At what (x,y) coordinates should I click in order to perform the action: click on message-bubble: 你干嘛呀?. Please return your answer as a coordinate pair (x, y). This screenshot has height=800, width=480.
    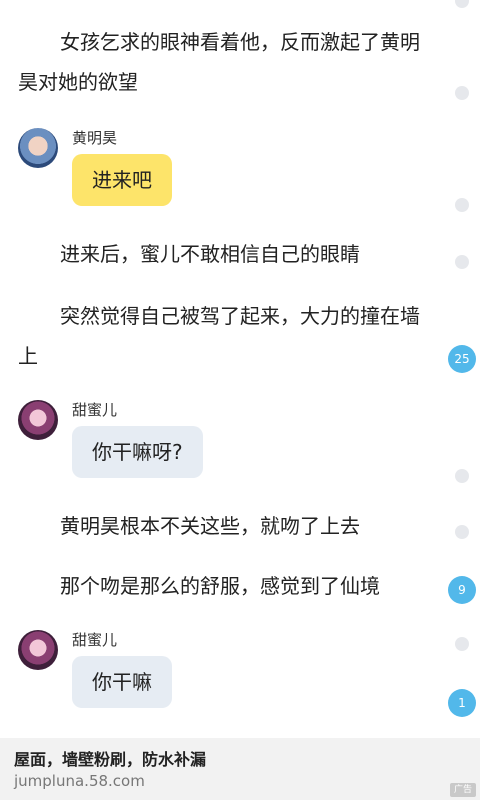
    Looking at the image, I should click on (137, 452).